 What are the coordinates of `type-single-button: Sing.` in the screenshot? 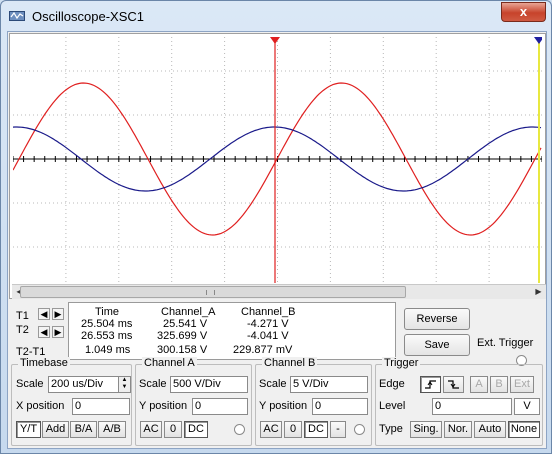 It's located at (426, 429).